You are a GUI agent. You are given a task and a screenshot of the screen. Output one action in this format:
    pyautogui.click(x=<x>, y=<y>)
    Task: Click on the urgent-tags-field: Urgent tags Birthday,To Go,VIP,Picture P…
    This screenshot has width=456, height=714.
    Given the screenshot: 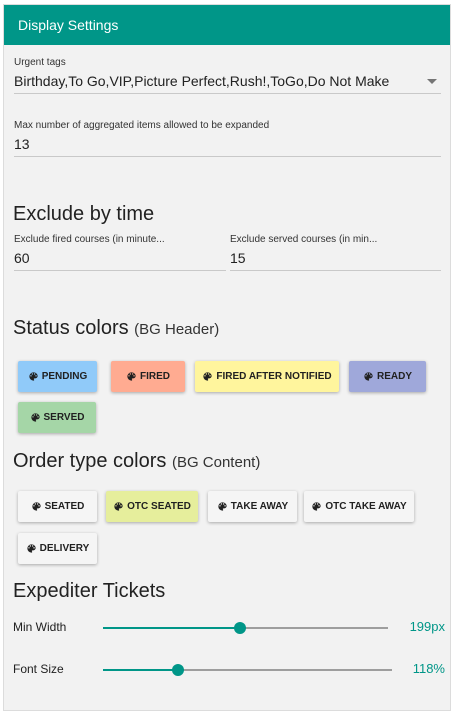 What is the action you would take?
    pyautogui.click(x=227, y=75)
    